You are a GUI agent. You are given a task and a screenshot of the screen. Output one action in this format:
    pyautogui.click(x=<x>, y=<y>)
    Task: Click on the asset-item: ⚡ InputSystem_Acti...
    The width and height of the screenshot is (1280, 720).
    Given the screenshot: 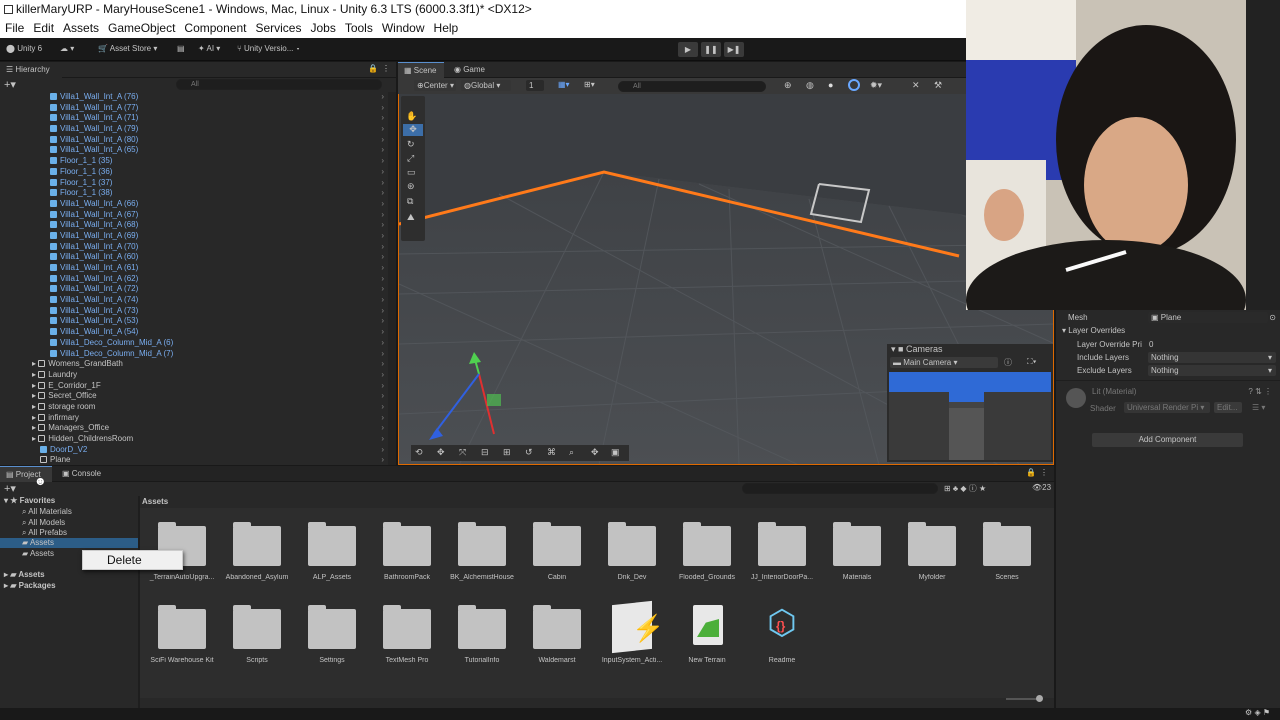 What is the action you would take?
    pyautogui.click(x=632, y=632)
    